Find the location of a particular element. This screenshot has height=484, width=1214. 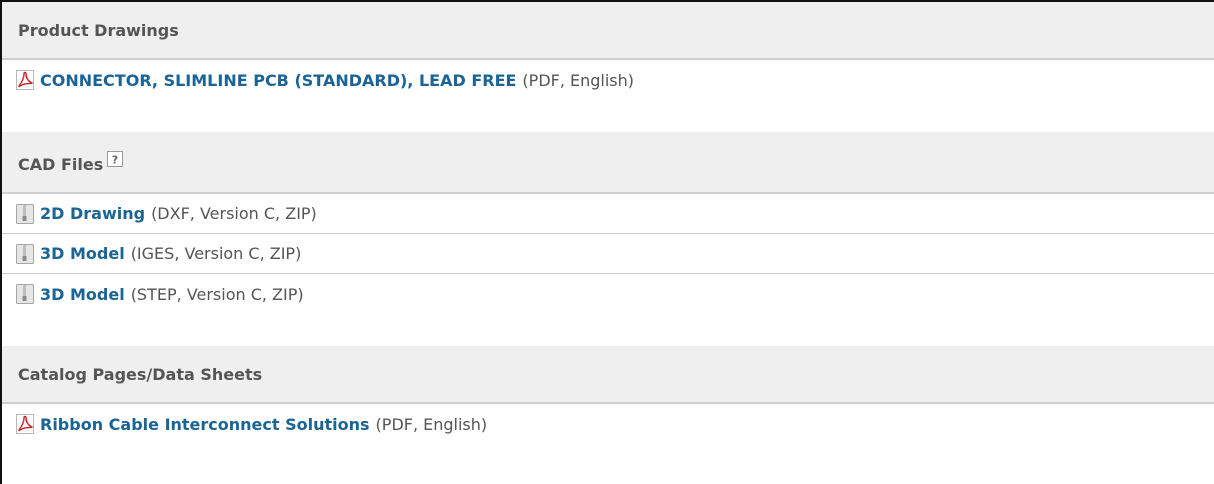

file-meta: (STEP, Version C, ZIP) is located at coordinates (217, 294).